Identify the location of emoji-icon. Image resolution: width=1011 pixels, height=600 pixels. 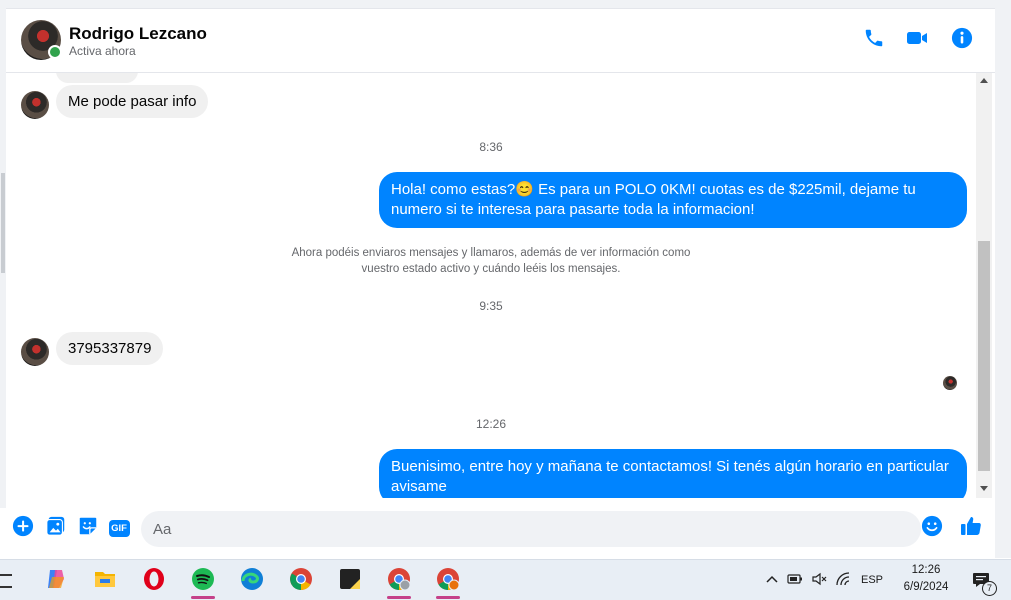
(932, 528).